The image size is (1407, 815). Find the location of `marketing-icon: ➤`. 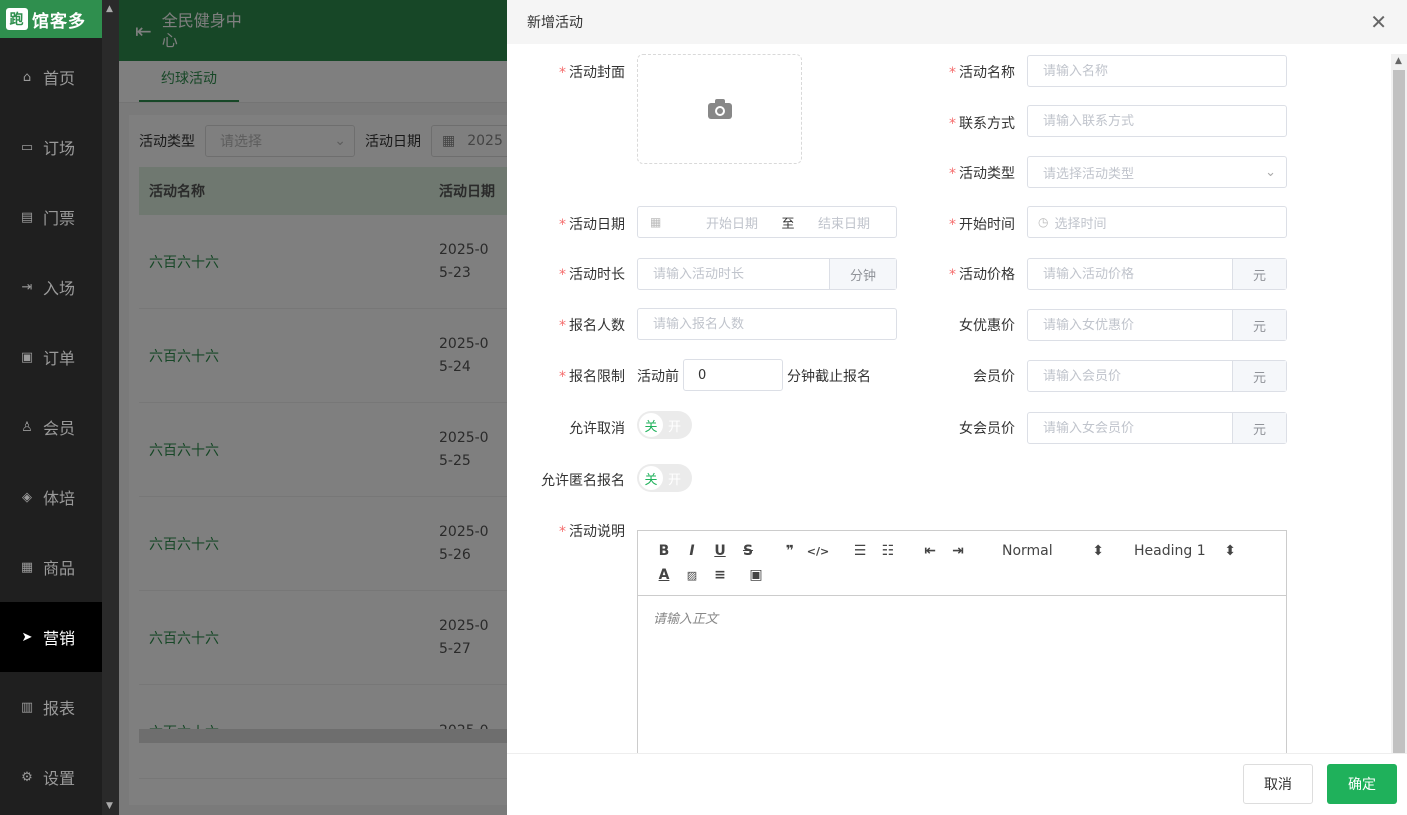

marketing-icon: ➤ is located at coordinates (27, 637).